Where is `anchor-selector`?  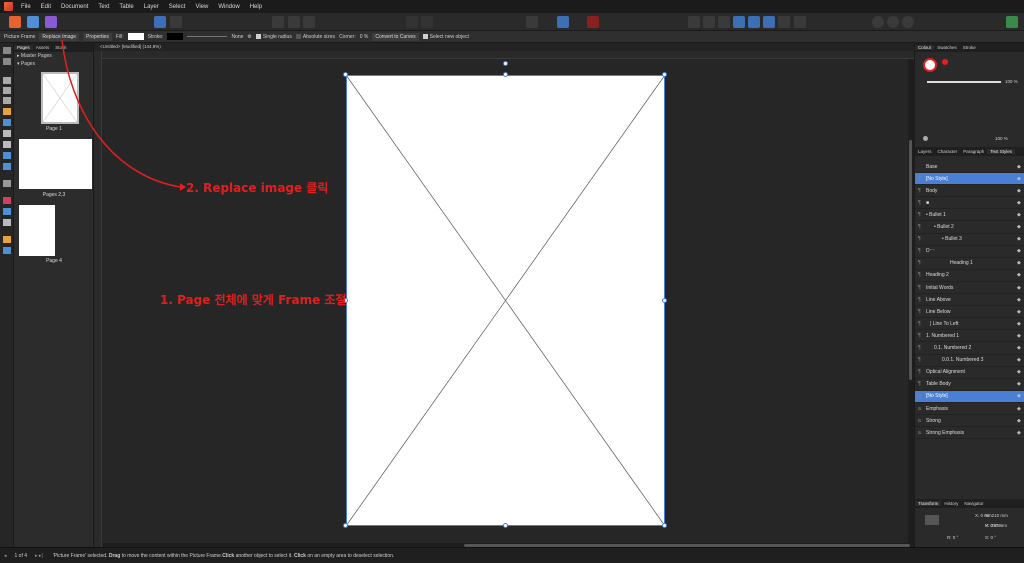 anchor-selector is located at coordinates (932, 520).